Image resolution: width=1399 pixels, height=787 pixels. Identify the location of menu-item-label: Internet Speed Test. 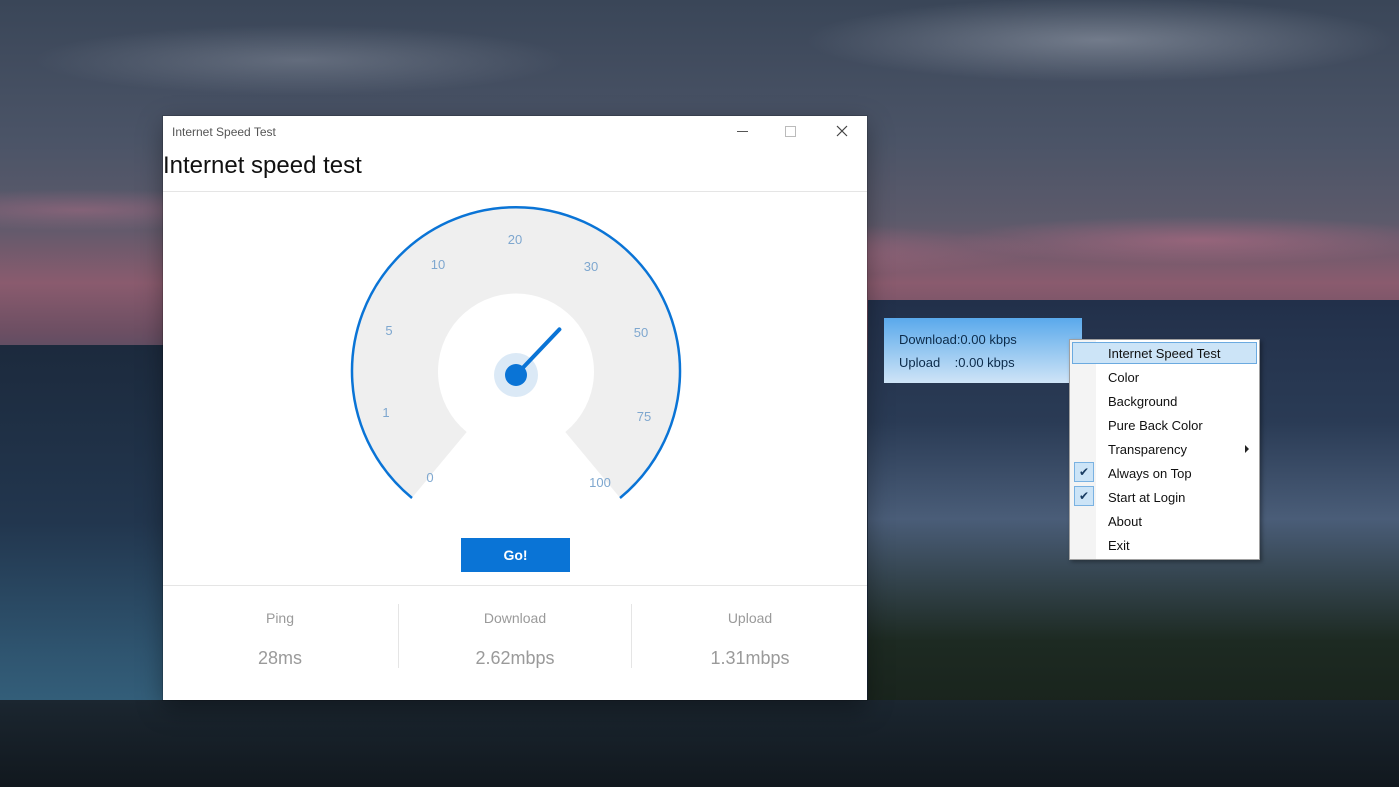
(1164, 353).